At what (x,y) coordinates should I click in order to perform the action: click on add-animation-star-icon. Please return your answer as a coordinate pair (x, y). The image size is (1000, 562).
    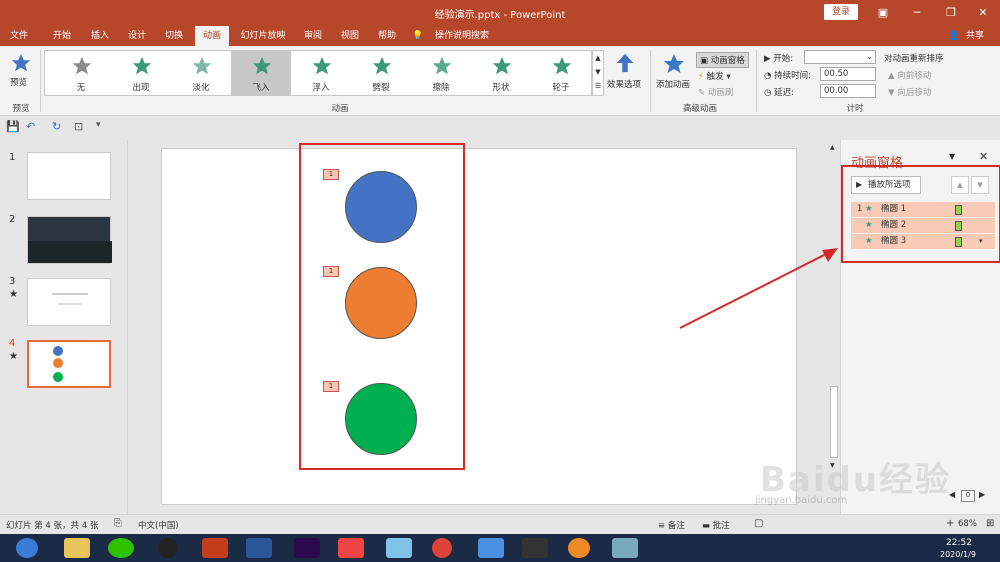
    Looking at the image, I should click on (674, 63).